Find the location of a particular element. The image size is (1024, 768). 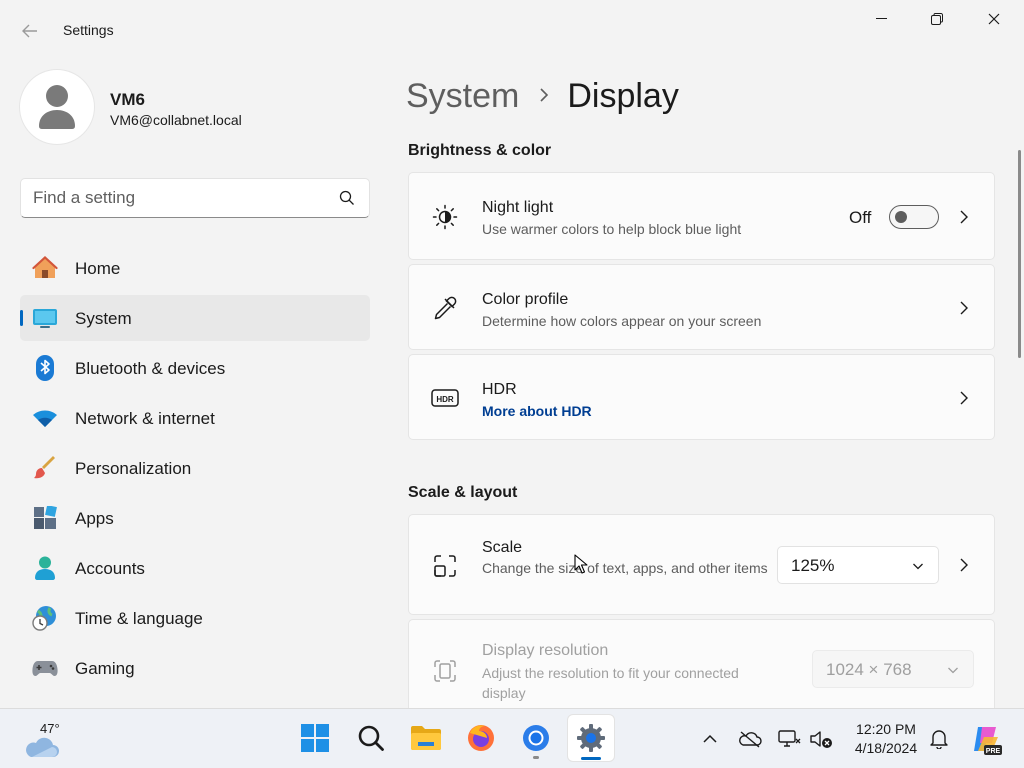

taskbar-chrome is located at coordinates (536, 738).